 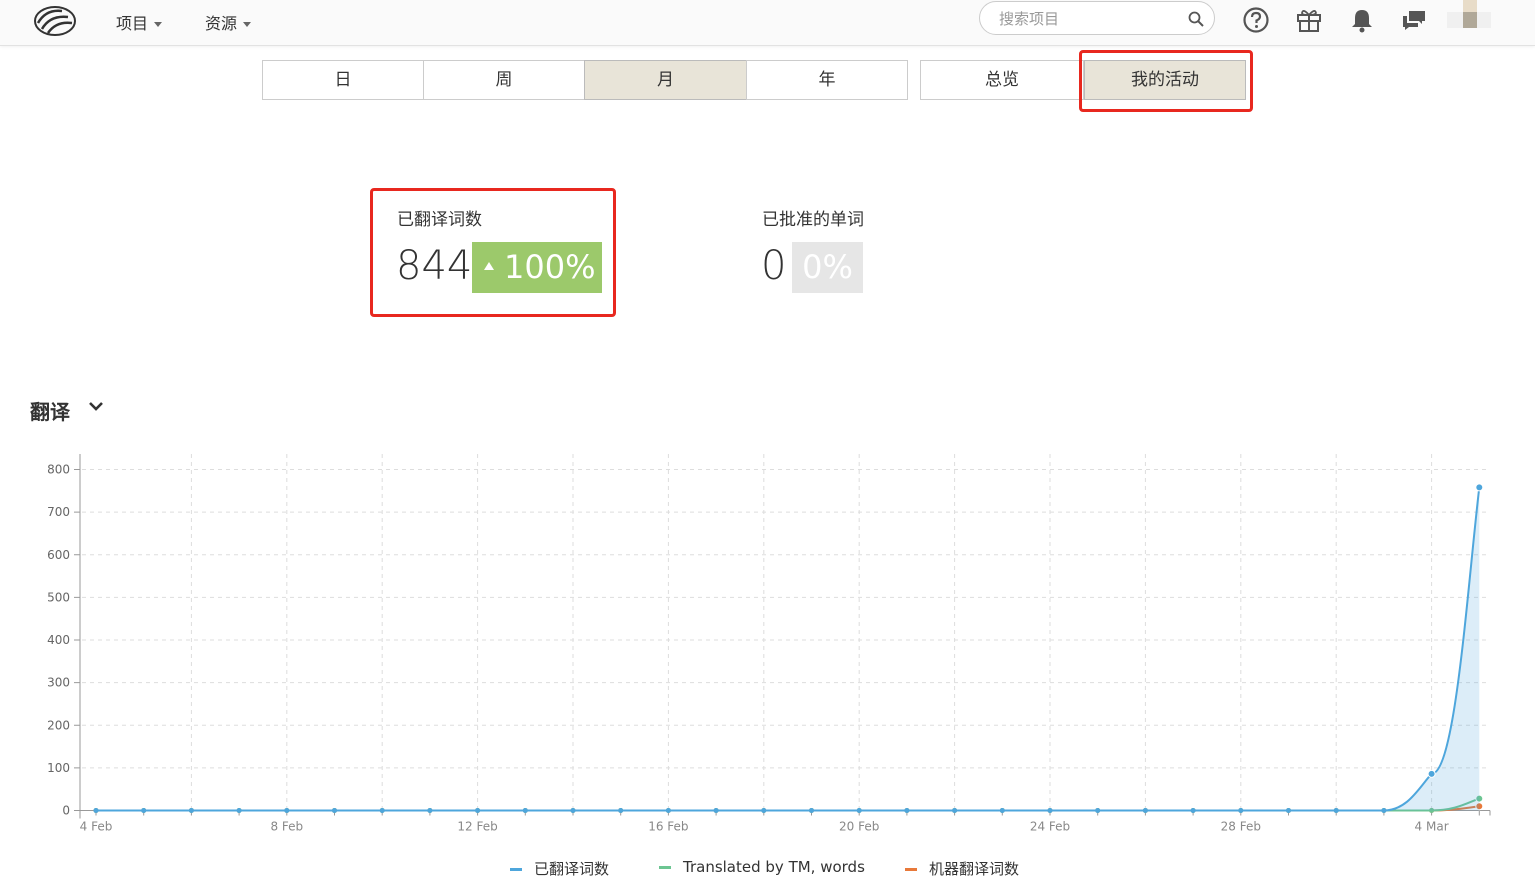 What do you see at coordinates (58, 470) in the screenshot?
I see `y-tick-label: 800` at bounding box center [58, 470].